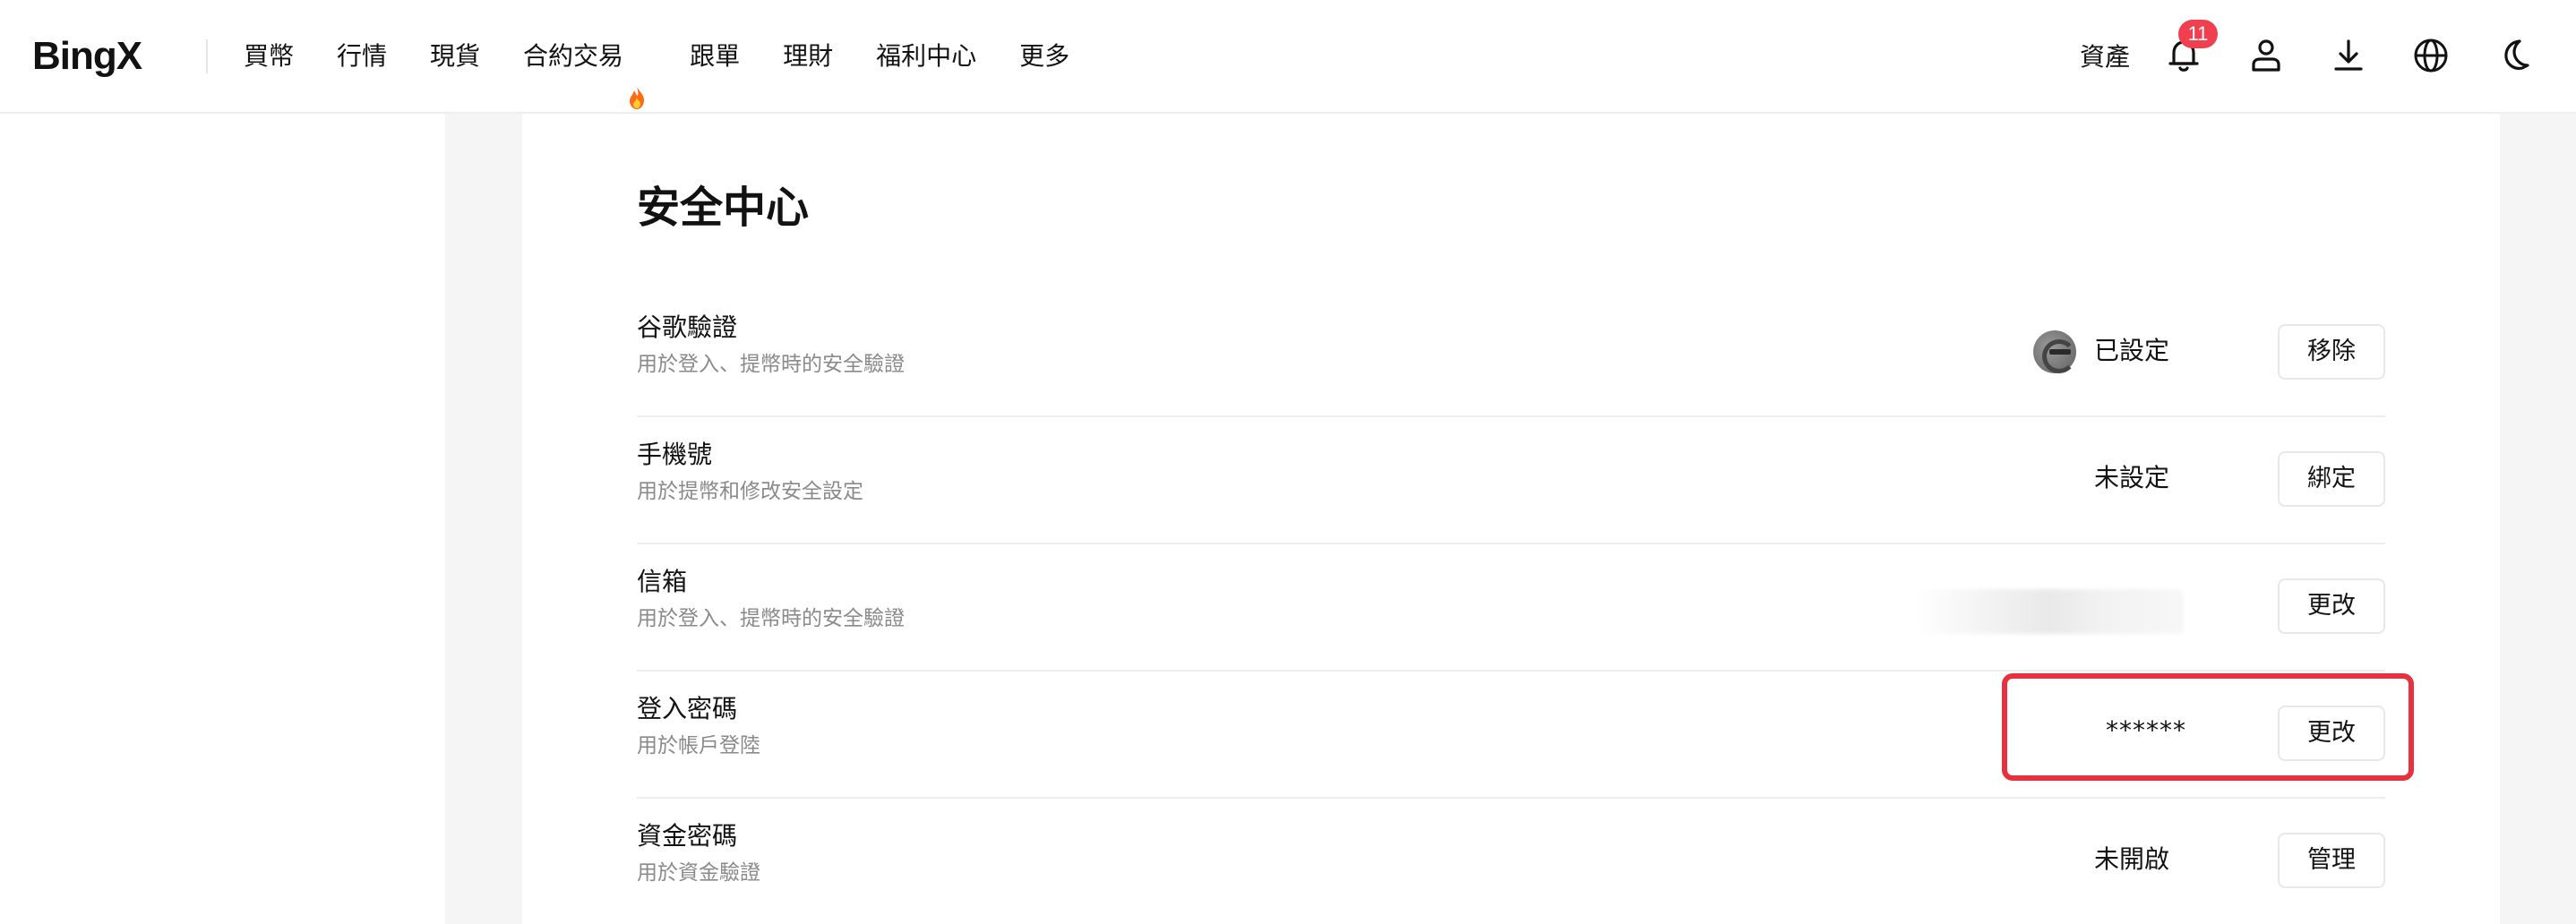 The image size is (2576, 924). What do you see at coordinates (2331, 606) in the screenshot?
I see `change-email-button: 更改` at bounding box center [2331, 606].